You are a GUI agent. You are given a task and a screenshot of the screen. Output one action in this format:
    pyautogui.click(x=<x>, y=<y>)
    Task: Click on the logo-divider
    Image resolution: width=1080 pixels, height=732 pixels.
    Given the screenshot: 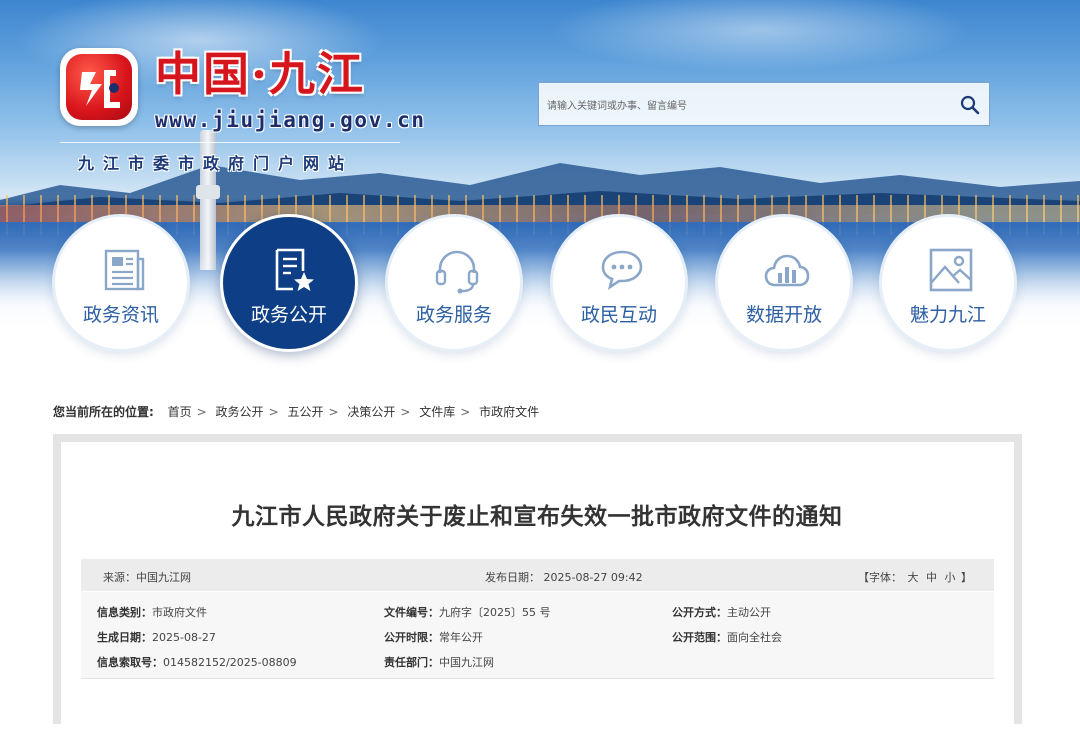 What is the action you would take?
    pyautogui.click(x=230, y=142)
    